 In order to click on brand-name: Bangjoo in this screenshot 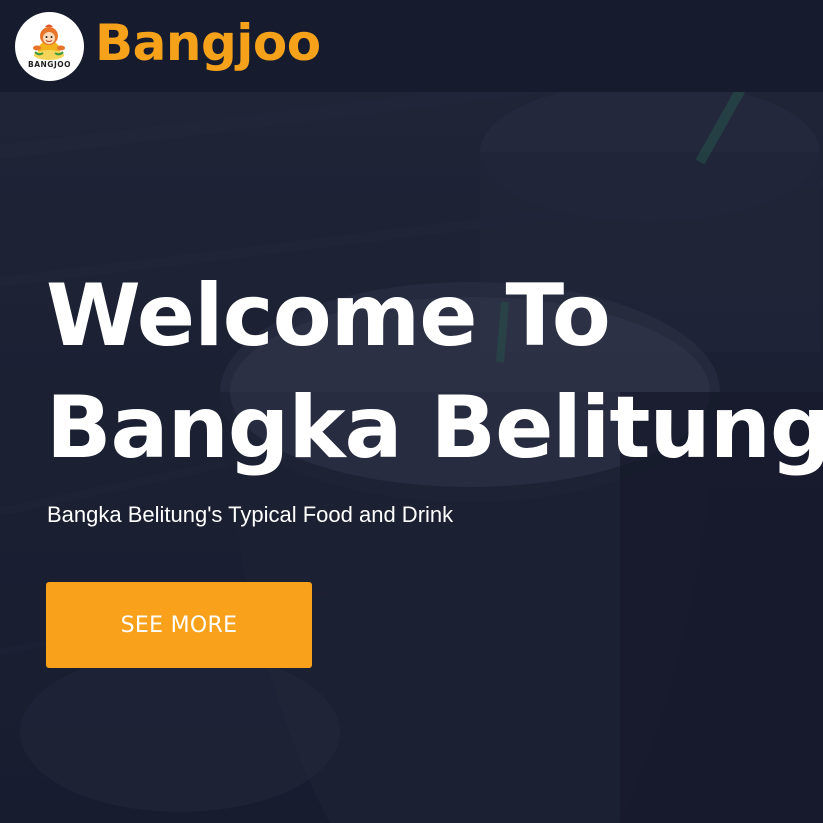, I will do `click(208, 43)`.